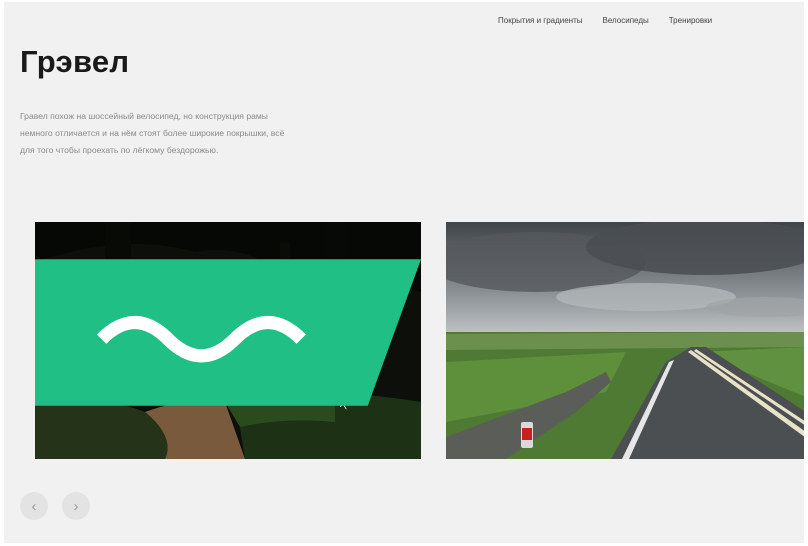 This screenshot has height=546, width=808. I want to click on chevron-right-icon: ›, so click(76, 506).